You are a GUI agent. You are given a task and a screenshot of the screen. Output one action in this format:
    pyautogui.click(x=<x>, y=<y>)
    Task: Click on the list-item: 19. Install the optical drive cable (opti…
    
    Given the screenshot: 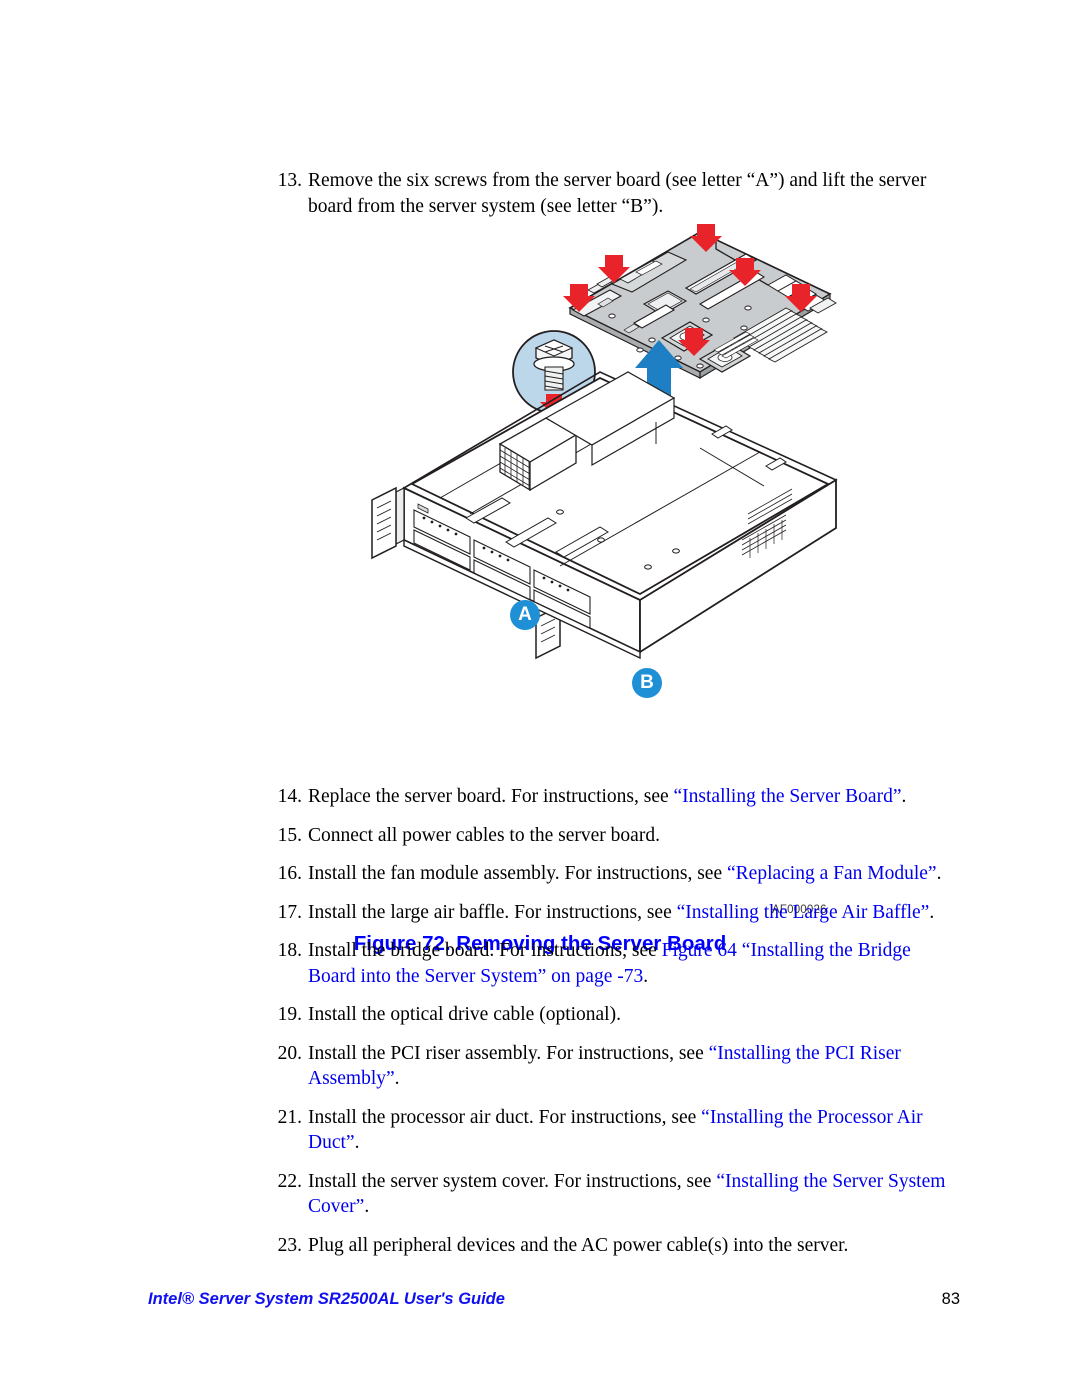 What is the action you would take?
    pyautogui.click(x=617, y=1015)
    